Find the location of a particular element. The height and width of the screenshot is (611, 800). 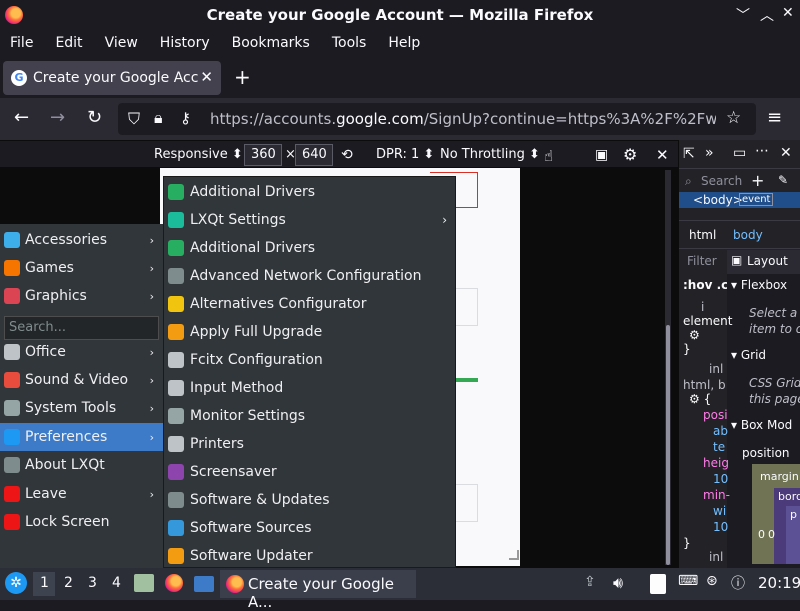

start-menu-item-preferences: Preferences › is located at coordinates (81, 437).